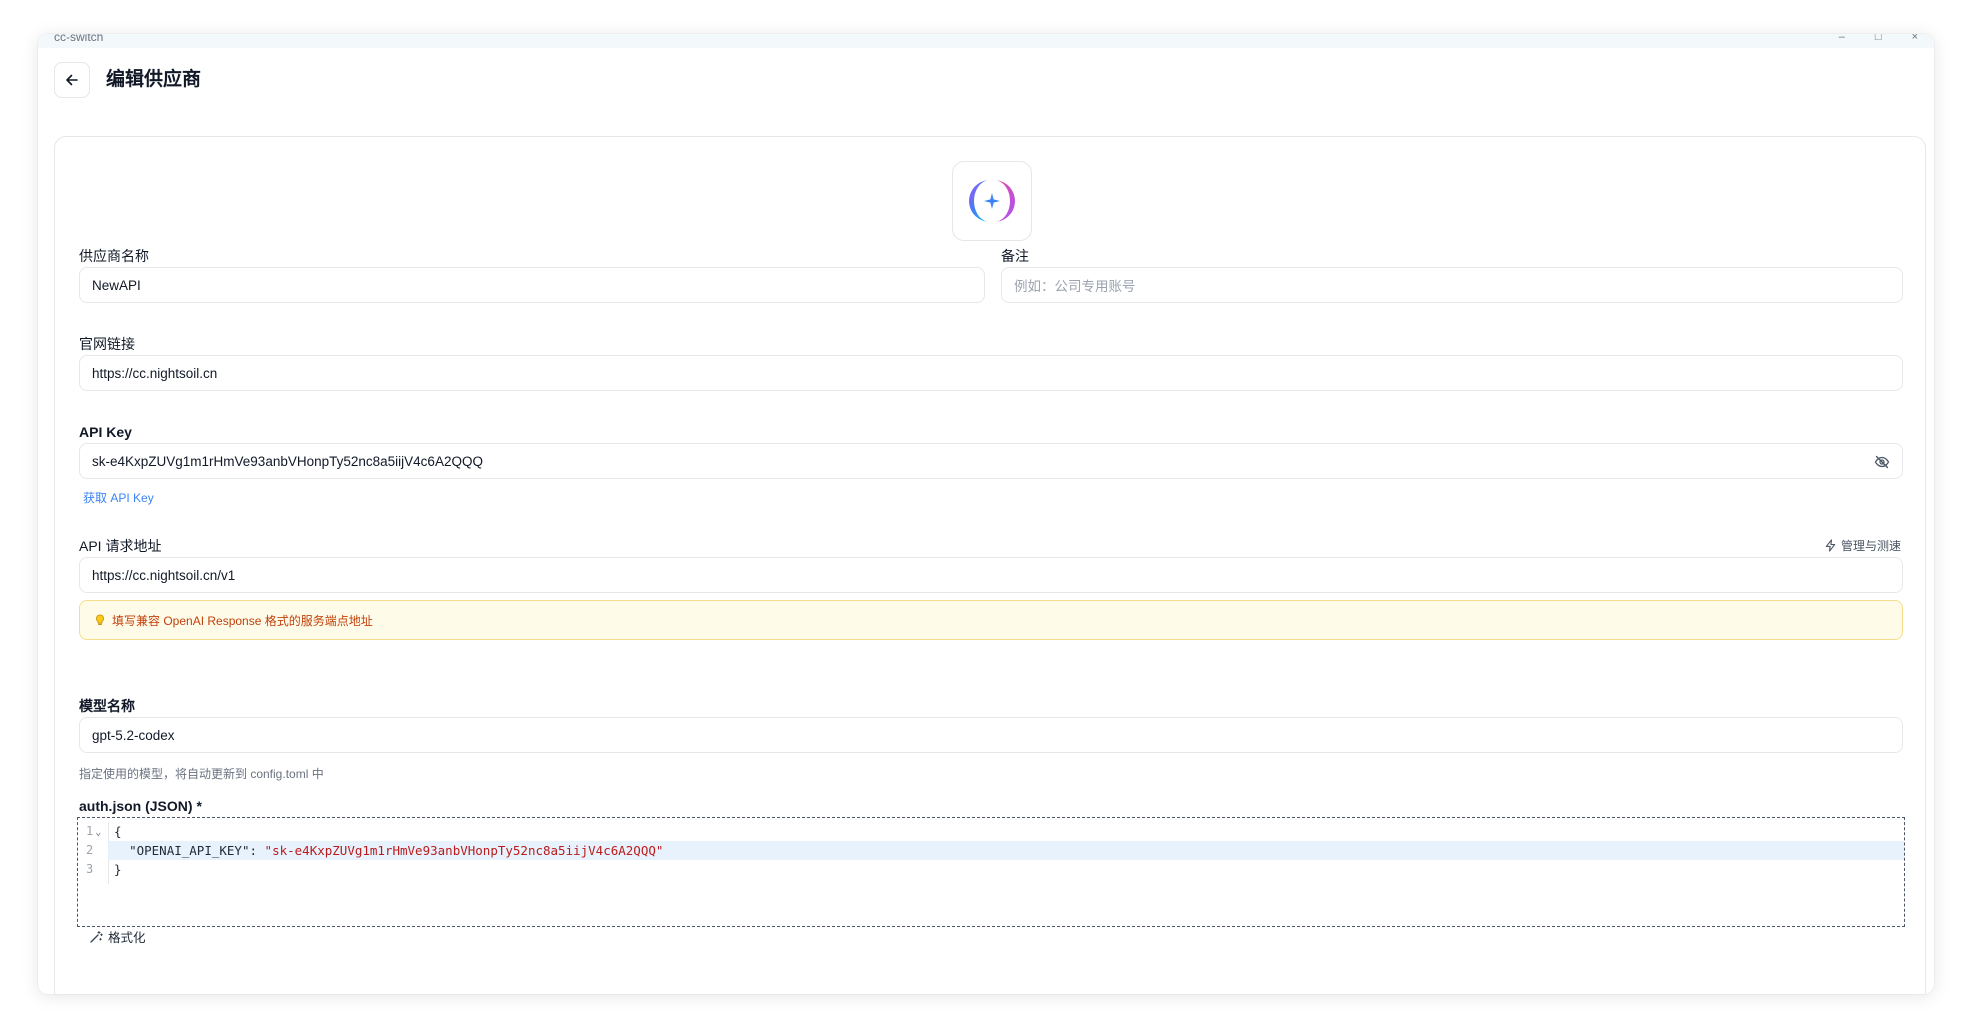 This screenshot has width=1970, height=1036. I want to click on notes-label: 备注, so click(1015, 256).